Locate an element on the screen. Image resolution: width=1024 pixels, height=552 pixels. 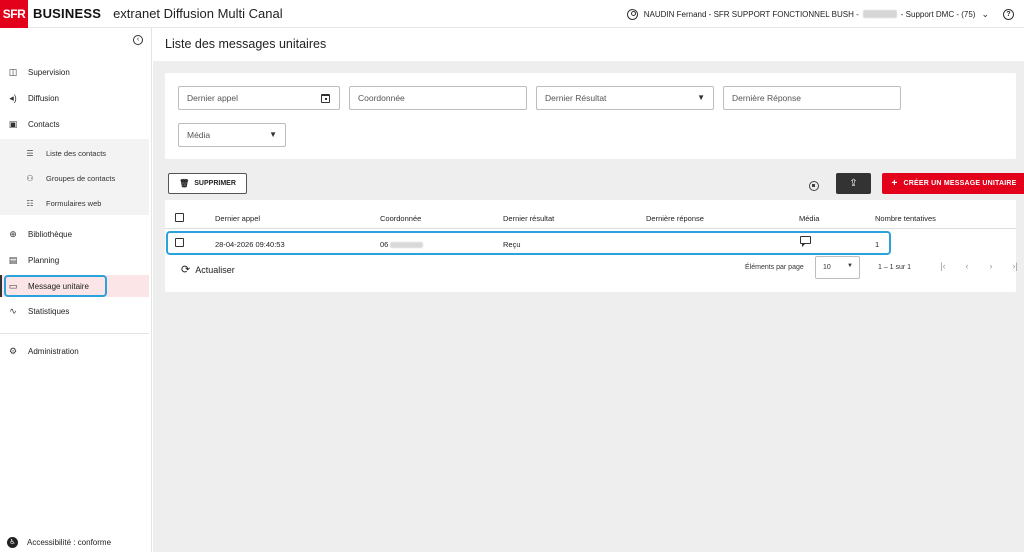
trash-icon: 🗑 is located at coordinates (184, 183).